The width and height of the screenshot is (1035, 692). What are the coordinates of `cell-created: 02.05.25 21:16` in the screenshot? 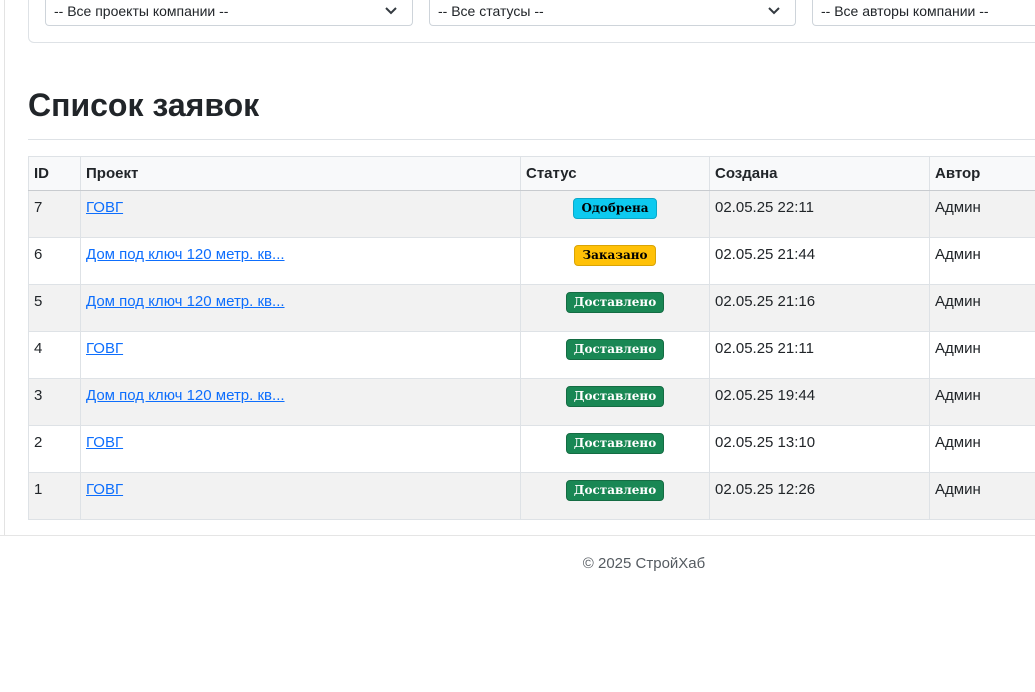 It's located at (819, 308).